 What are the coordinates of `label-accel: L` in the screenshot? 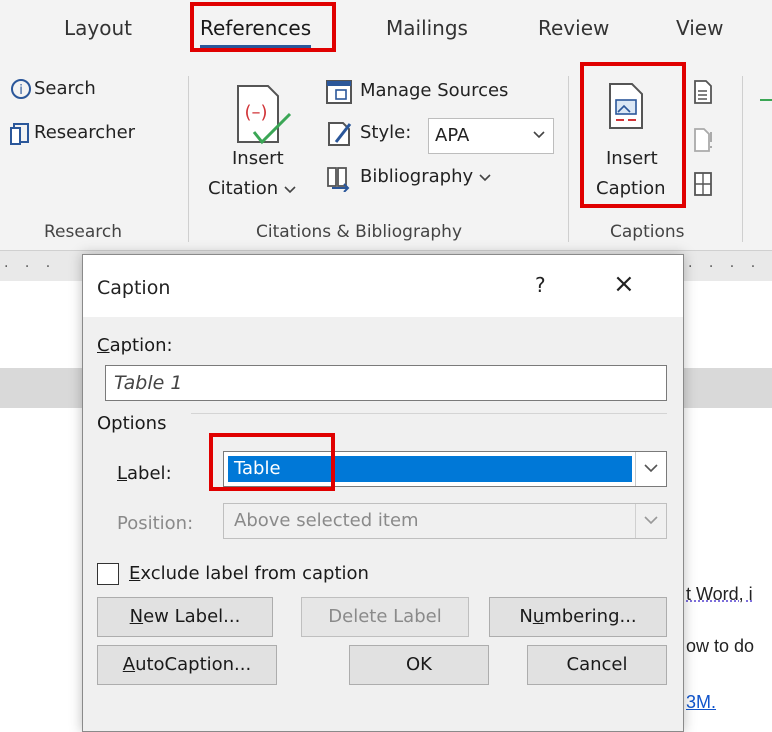 It's located at (122, 473).